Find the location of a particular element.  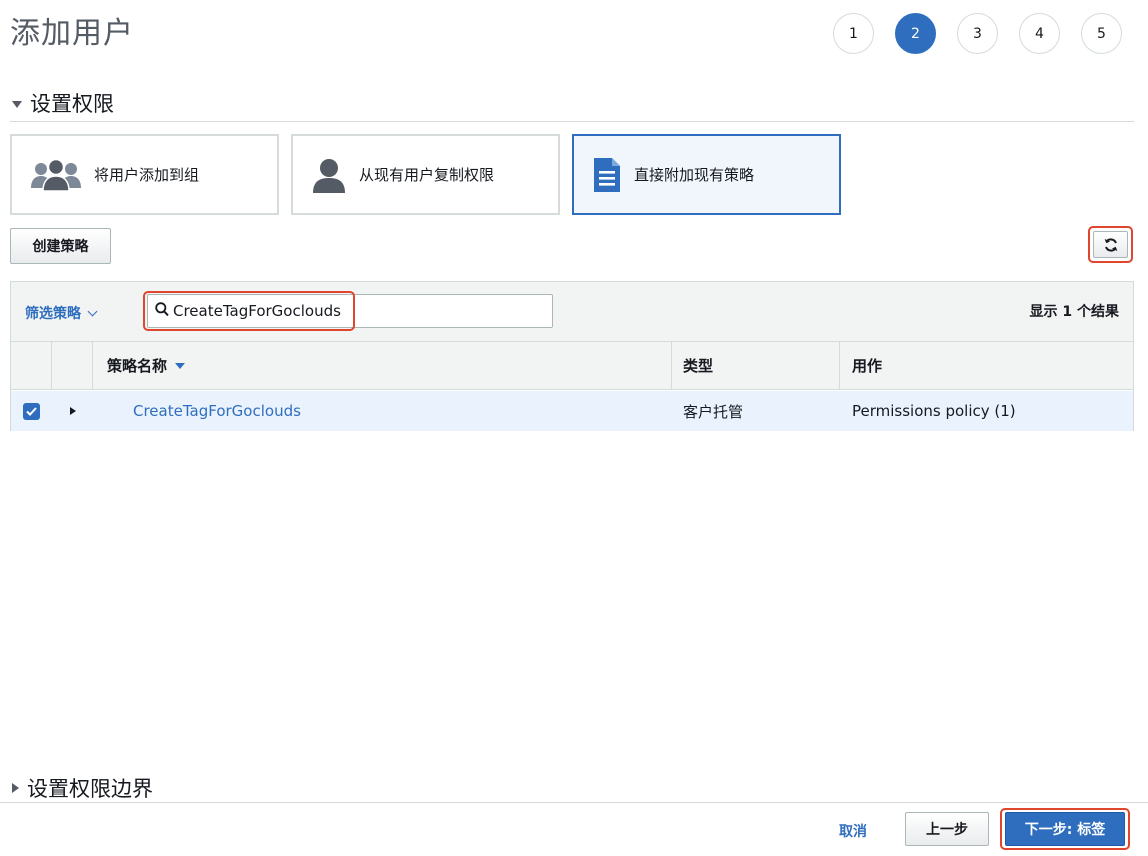

footer-divider is located at coordinates (574, 802).